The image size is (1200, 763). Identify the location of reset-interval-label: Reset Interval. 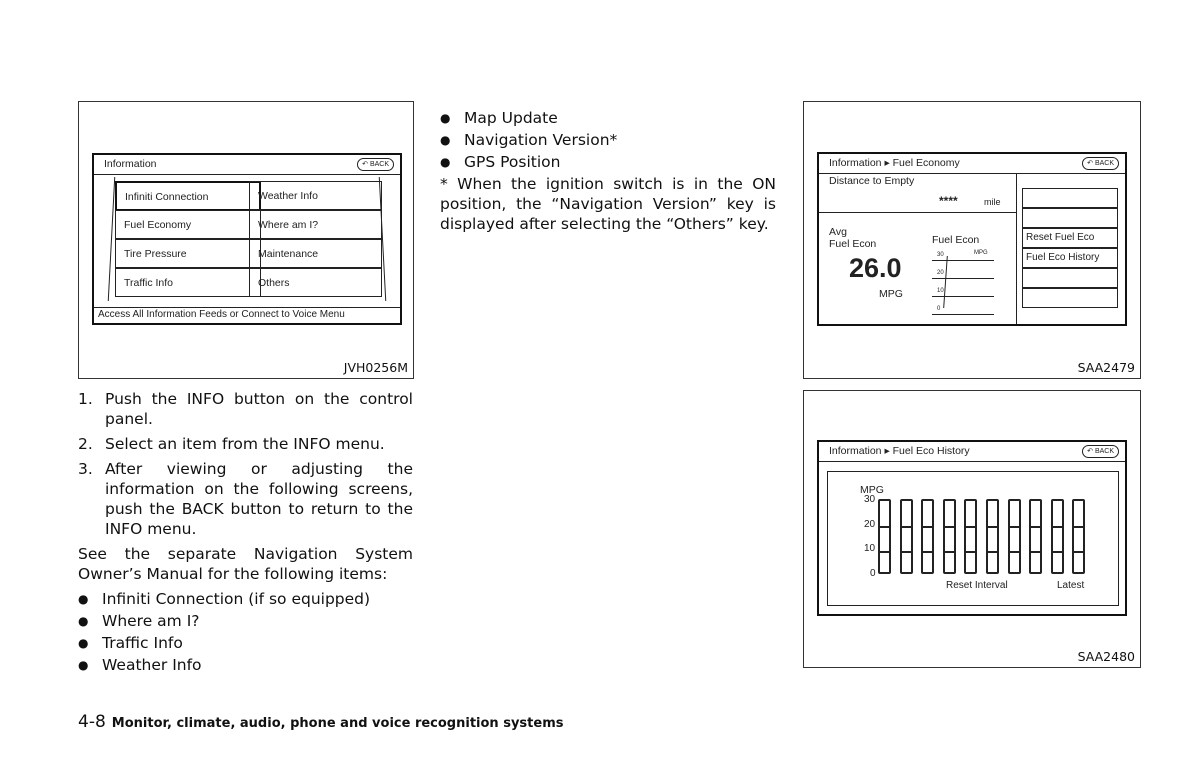
(977, 585).